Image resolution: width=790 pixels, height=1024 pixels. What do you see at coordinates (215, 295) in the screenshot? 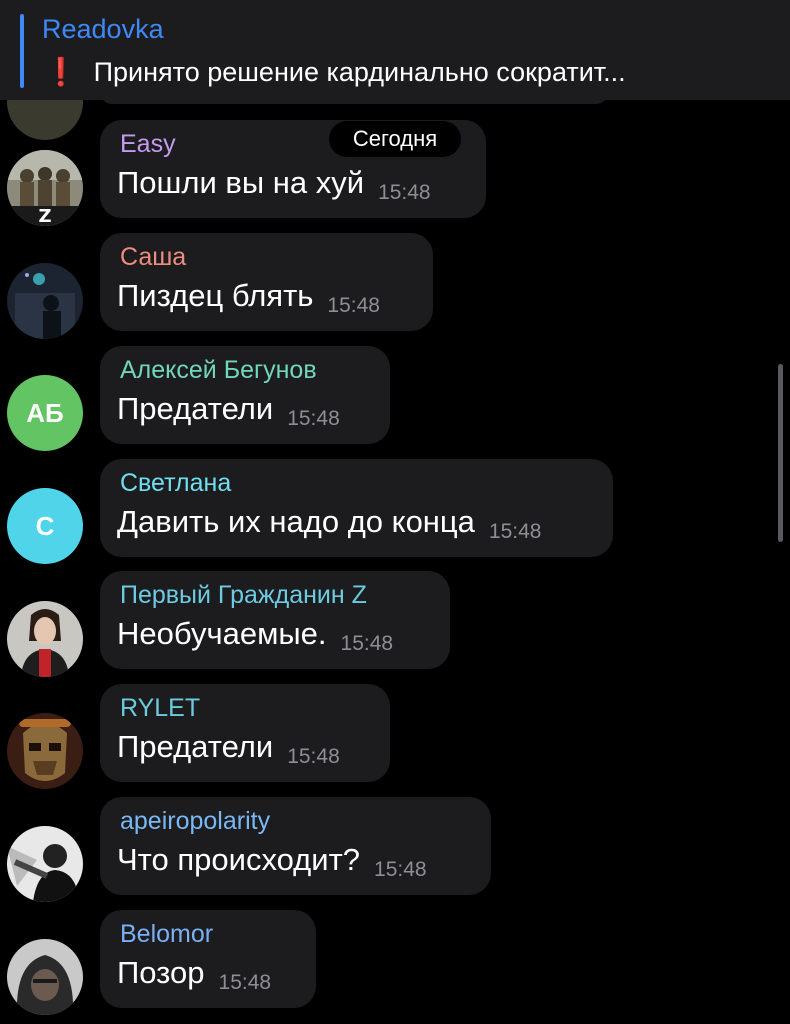
I see `message-body: Пиздец блять` at bounding box center [215, 295].